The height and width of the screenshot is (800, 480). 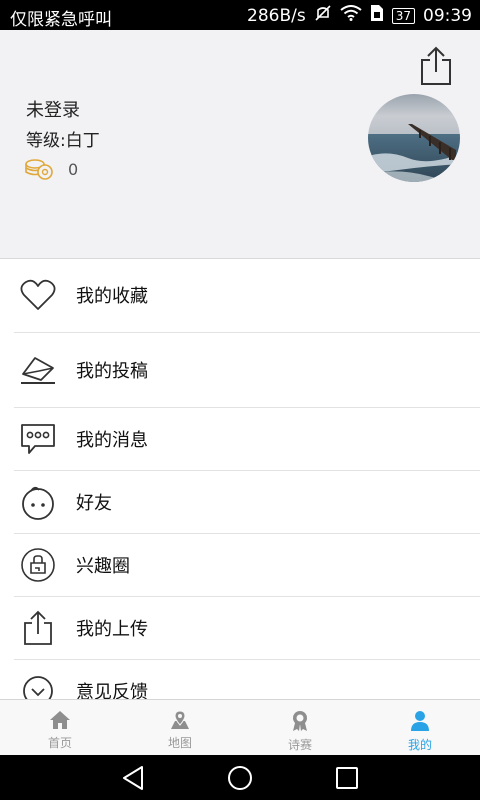 What do you see at coordinates (377, 15) in the screenshot?
I see `sim-icon` at bounding box center [377, 15].